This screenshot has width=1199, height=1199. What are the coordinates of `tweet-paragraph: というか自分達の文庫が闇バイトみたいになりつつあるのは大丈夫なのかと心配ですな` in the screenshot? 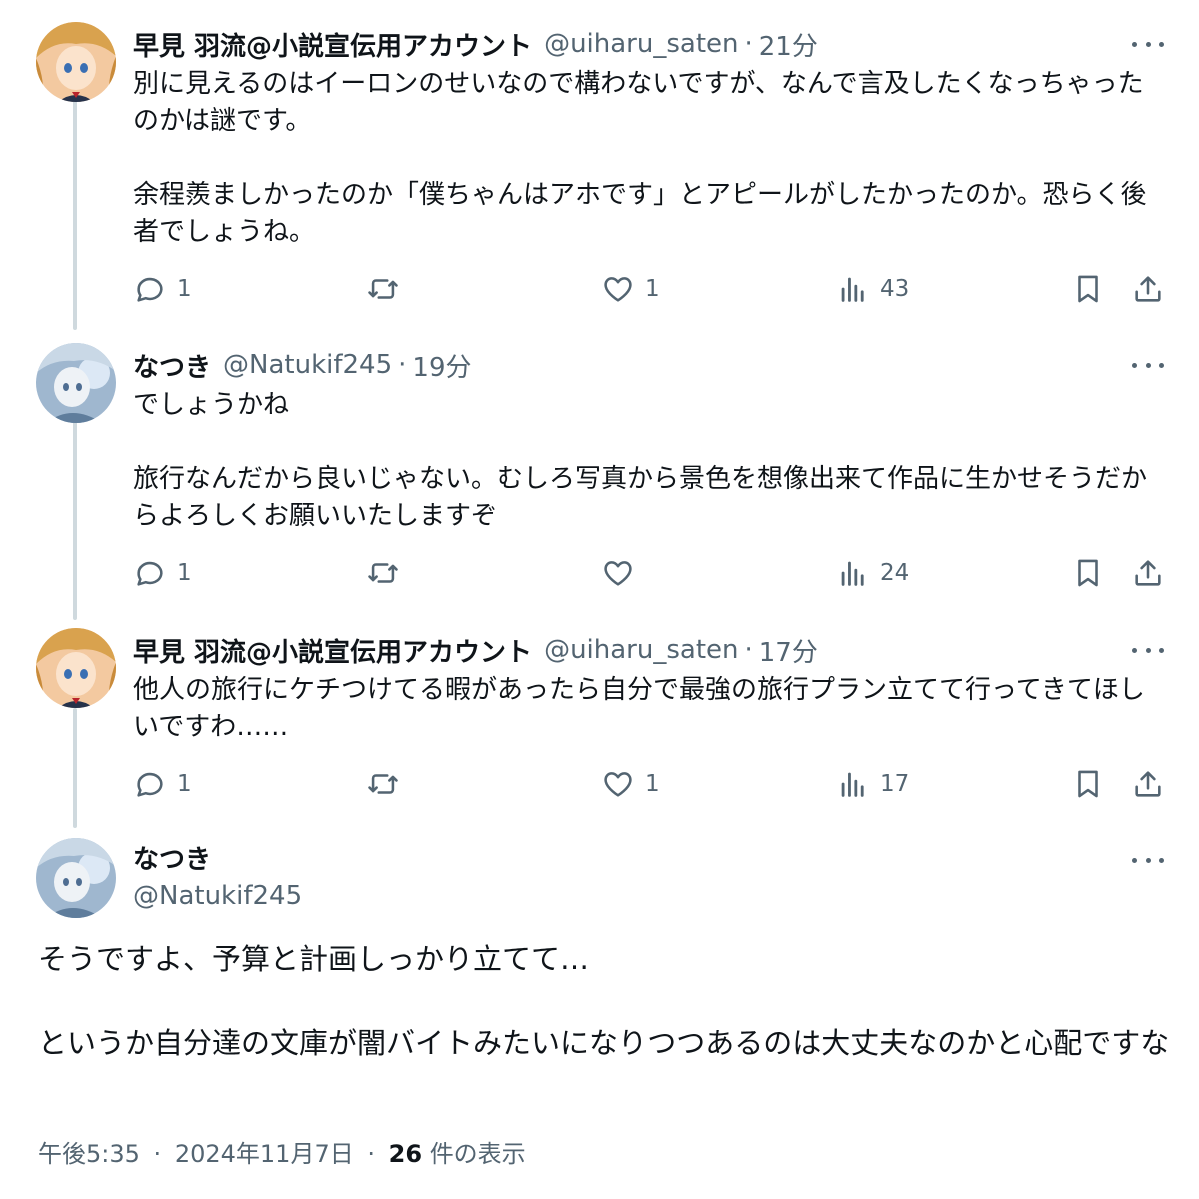 It's located at (604, 1043).